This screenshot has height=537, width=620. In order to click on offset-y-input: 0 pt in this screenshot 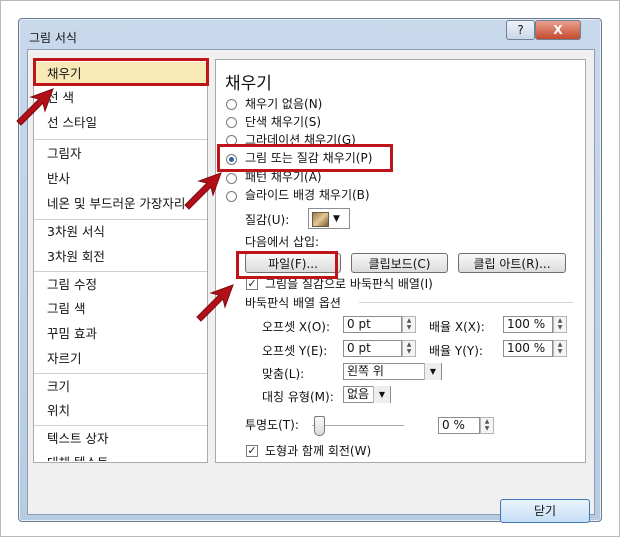, I will do `click(372, 348)`.